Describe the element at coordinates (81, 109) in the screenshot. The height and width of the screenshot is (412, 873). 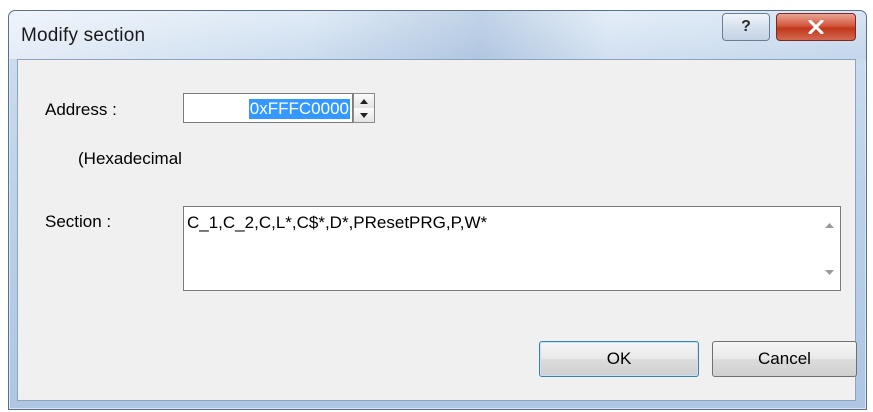
I see `address-label: Address :` at that location.